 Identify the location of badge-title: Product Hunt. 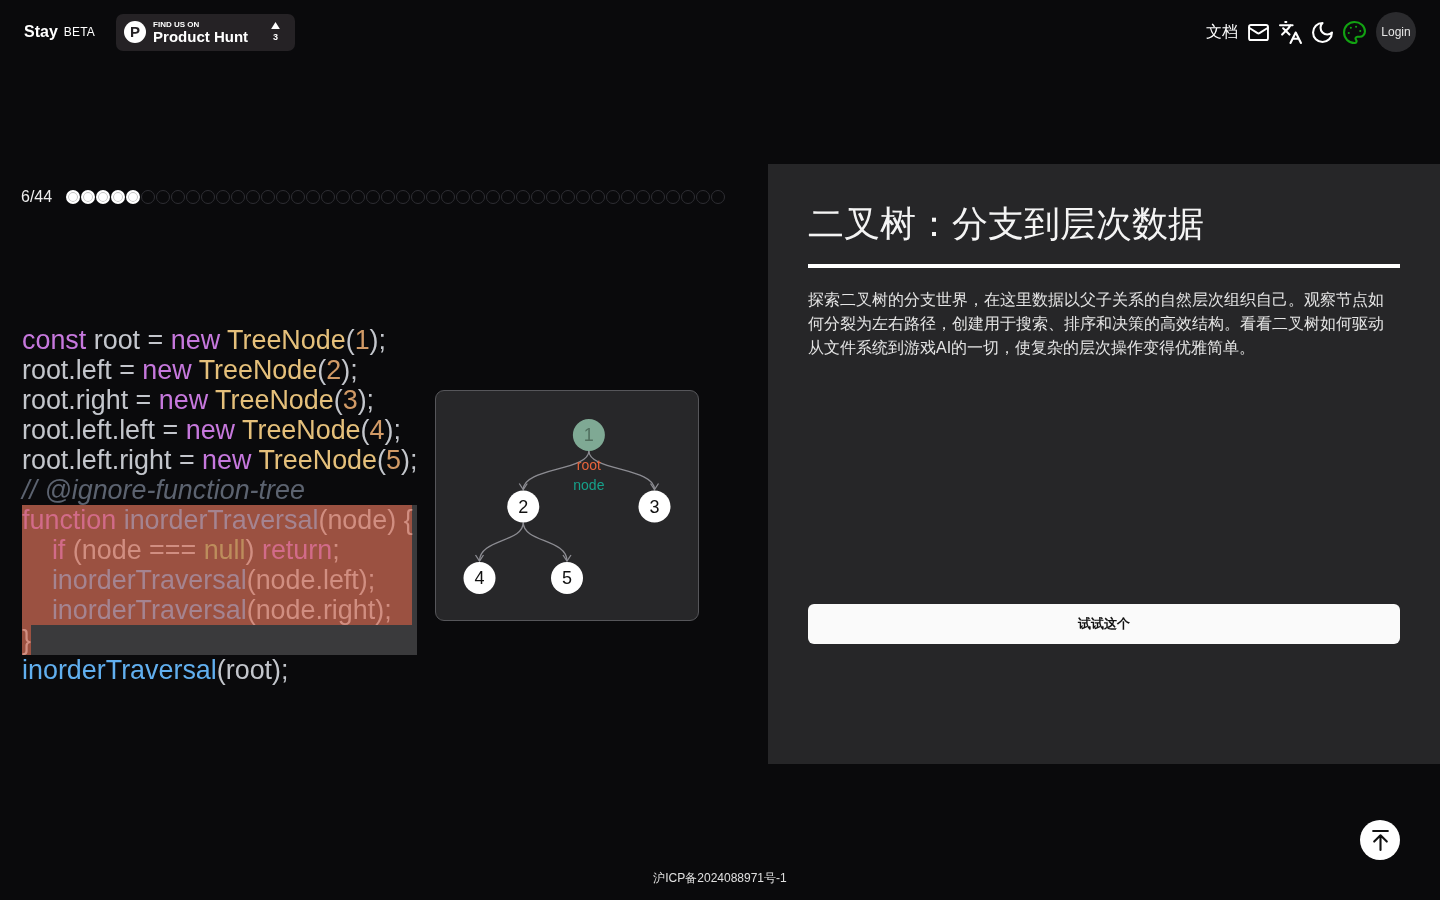
(201, 36).